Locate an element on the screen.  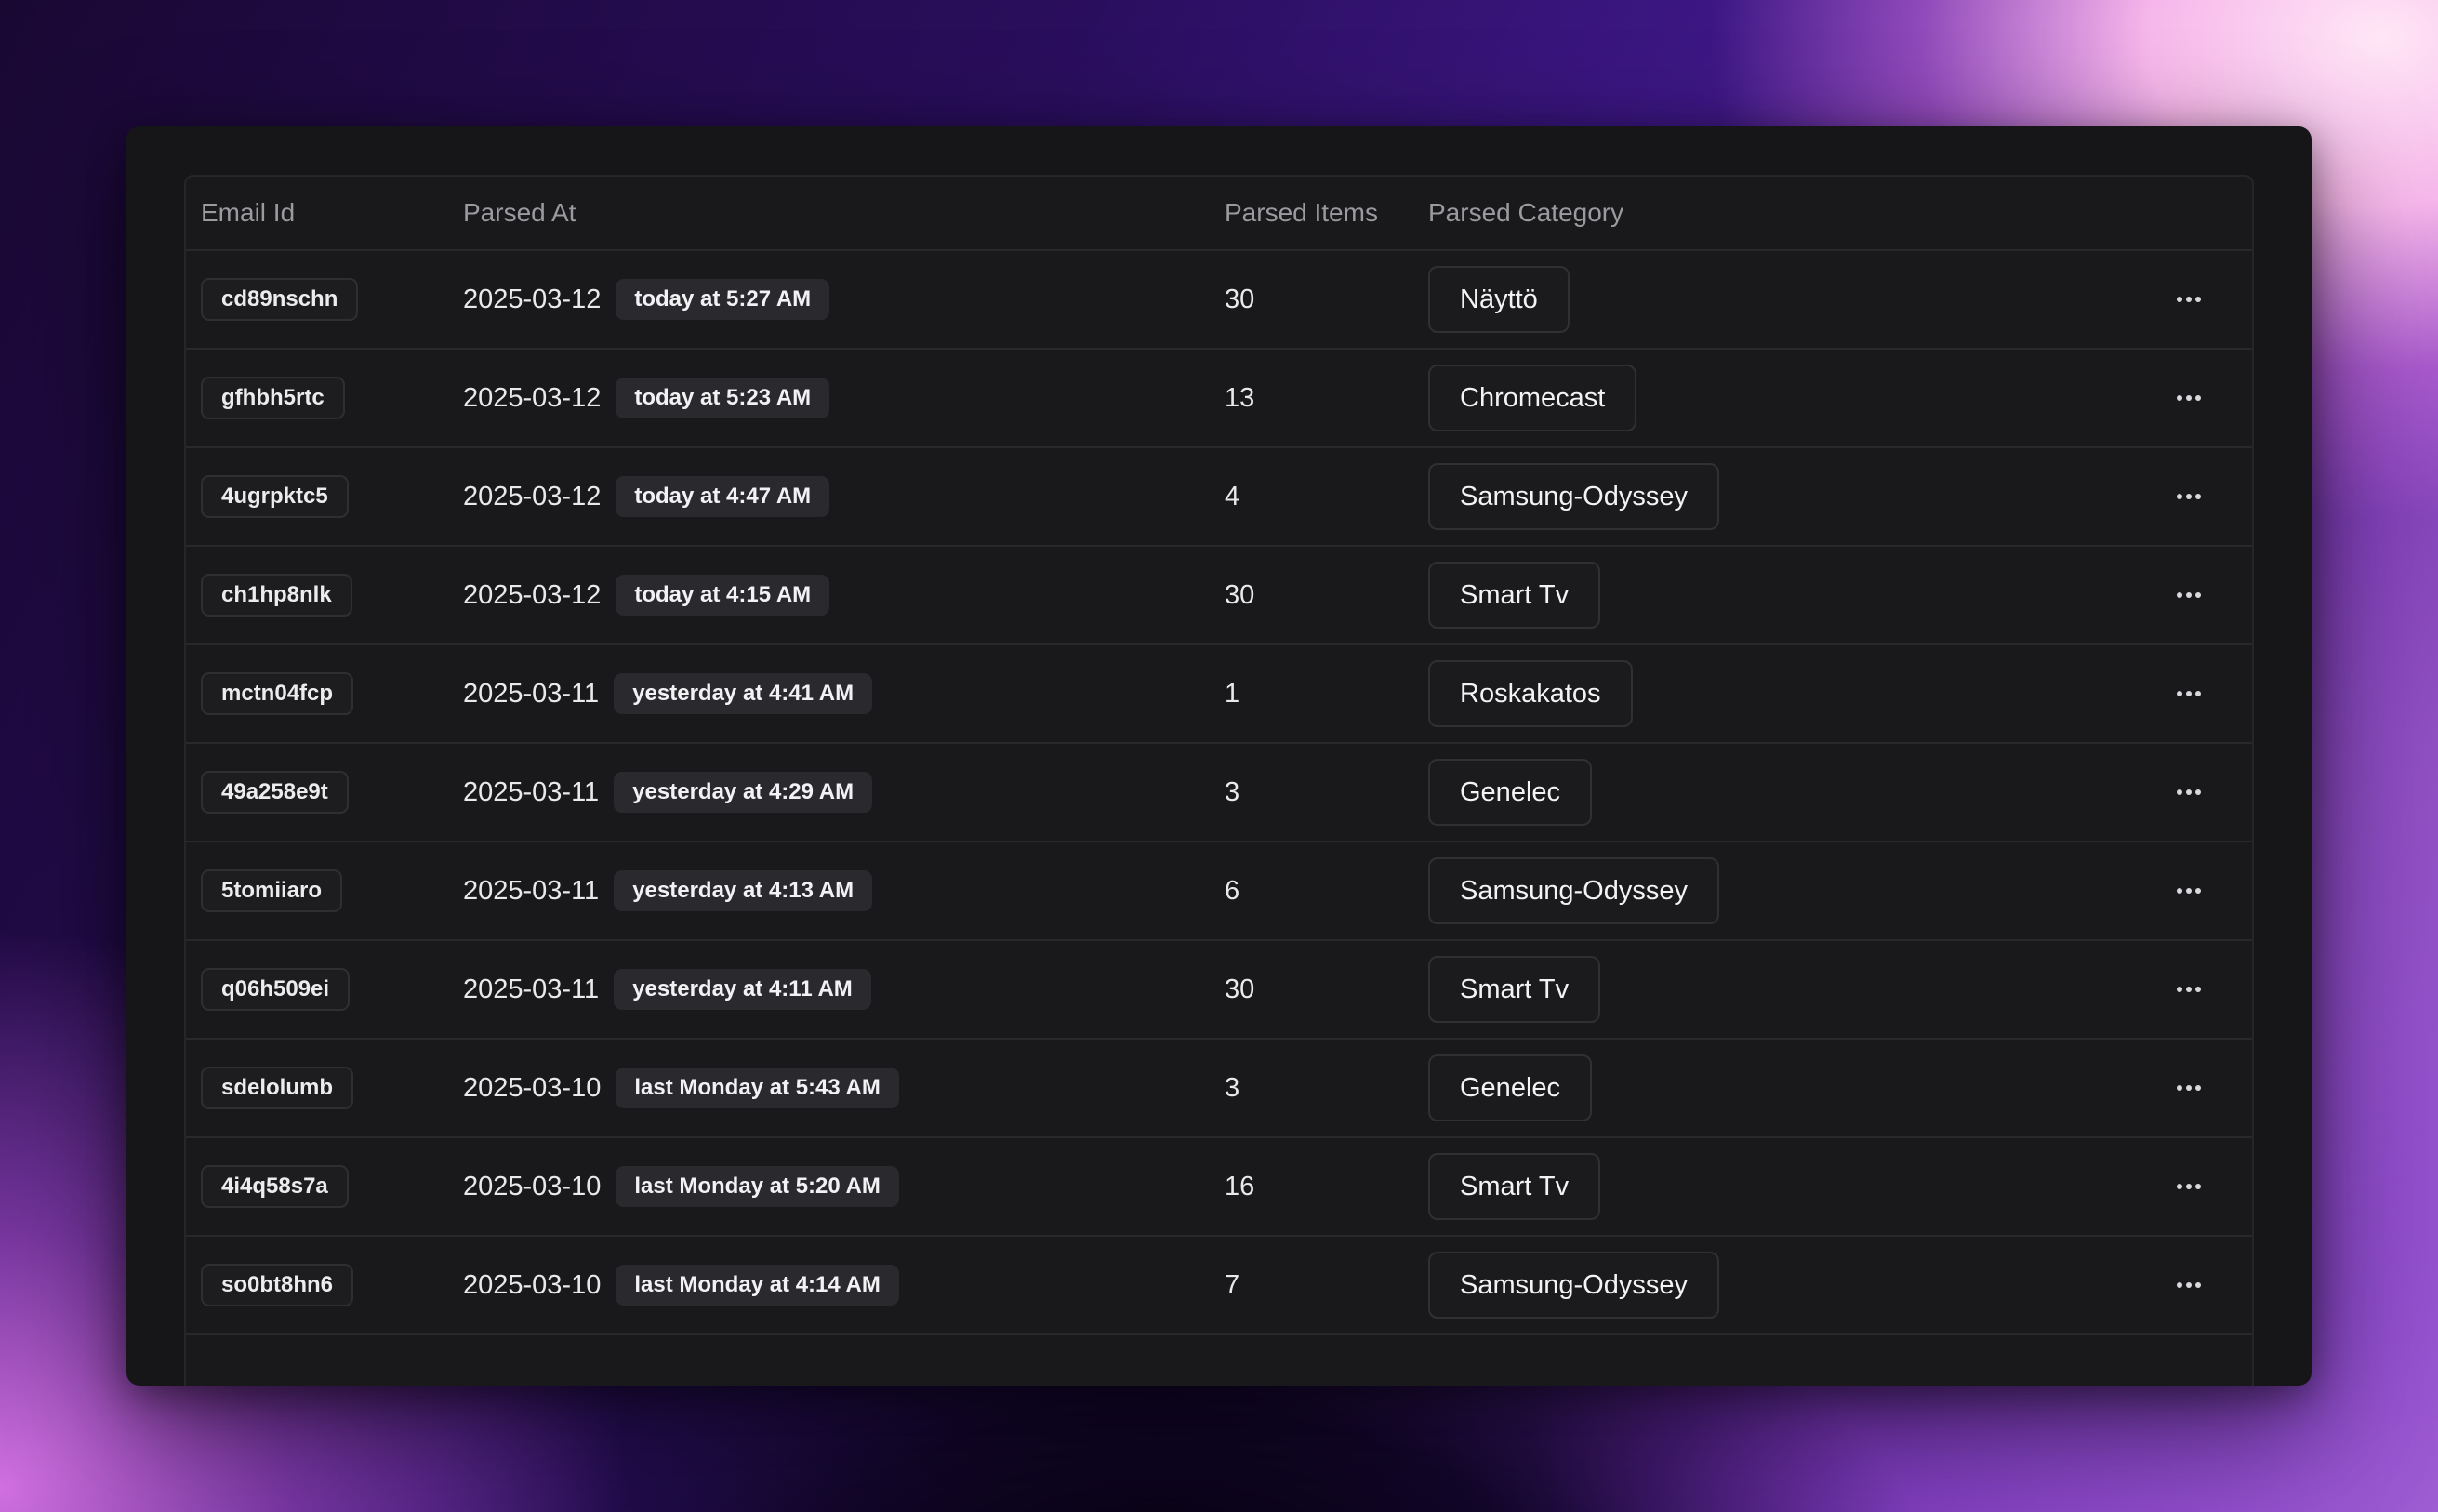
email-id-cell: 4ugrpktc5 is located at coordinates (275, 496).